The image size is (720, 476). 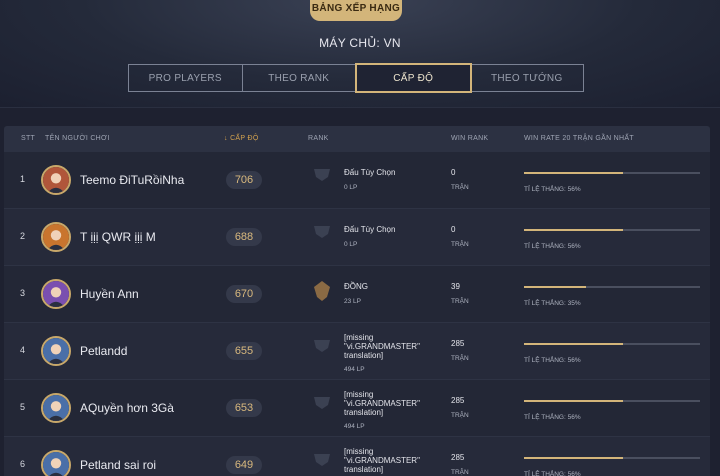 I want to click on col-win-rank: WIN RANK, so click(x=469, y=138).